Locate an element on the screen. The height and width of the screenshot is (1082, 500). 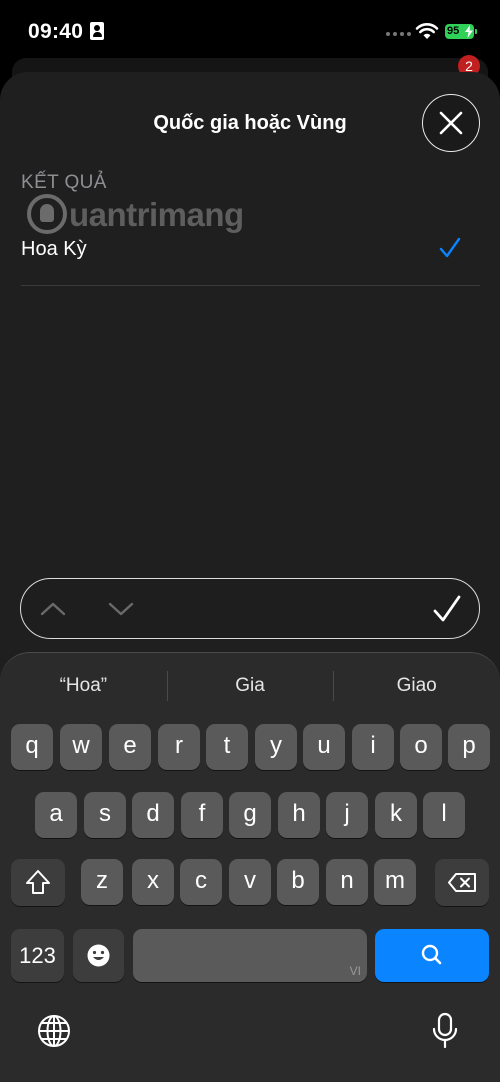
key-a: a is located at coordinates (56, 815).